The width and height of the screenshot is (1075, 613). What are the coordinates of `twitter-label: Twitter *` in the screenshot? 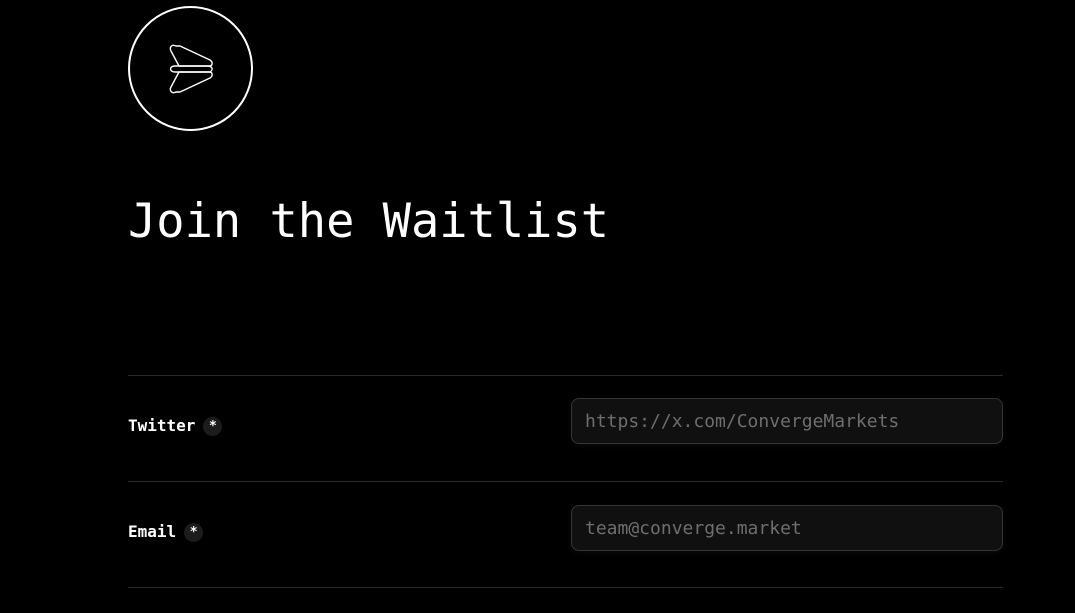 It's located at (175, 425).